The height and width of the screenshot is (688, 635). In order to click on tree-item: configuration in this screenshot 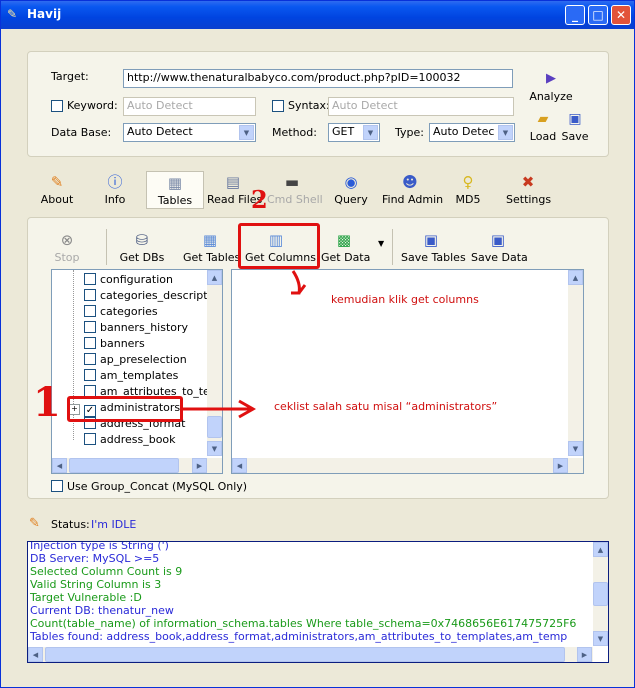, I will do `click(128, 281)`.